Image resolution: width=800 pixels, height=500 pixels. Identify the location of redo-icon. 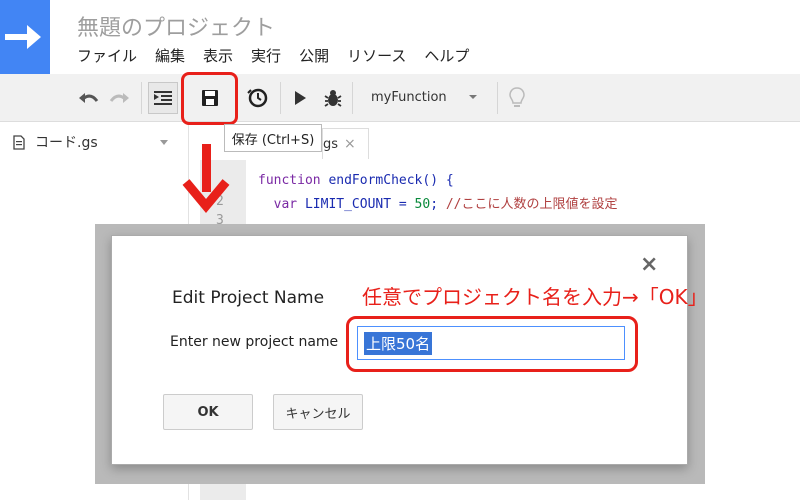
(119, 97).